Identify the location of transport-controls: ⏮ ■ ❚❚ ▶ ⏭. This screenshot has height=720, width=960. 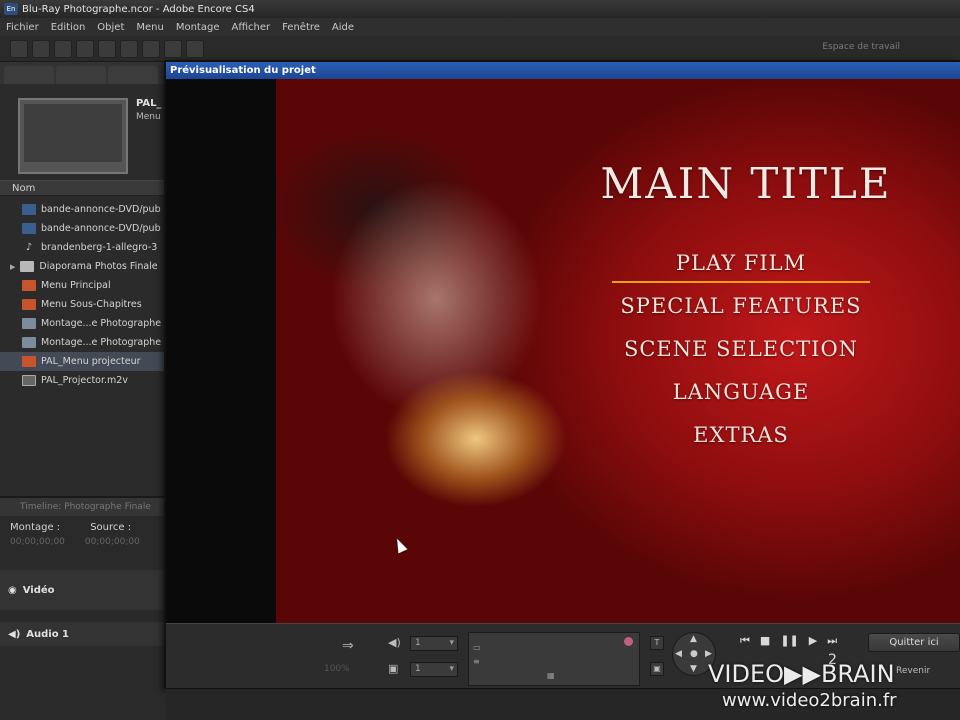
(788, 641).